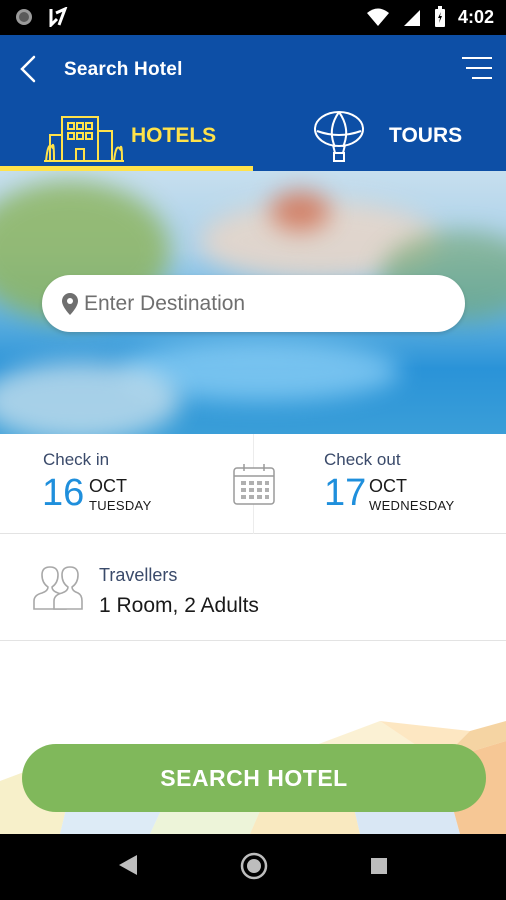  I want to click on check-out-day: 17, so click(345, 493).